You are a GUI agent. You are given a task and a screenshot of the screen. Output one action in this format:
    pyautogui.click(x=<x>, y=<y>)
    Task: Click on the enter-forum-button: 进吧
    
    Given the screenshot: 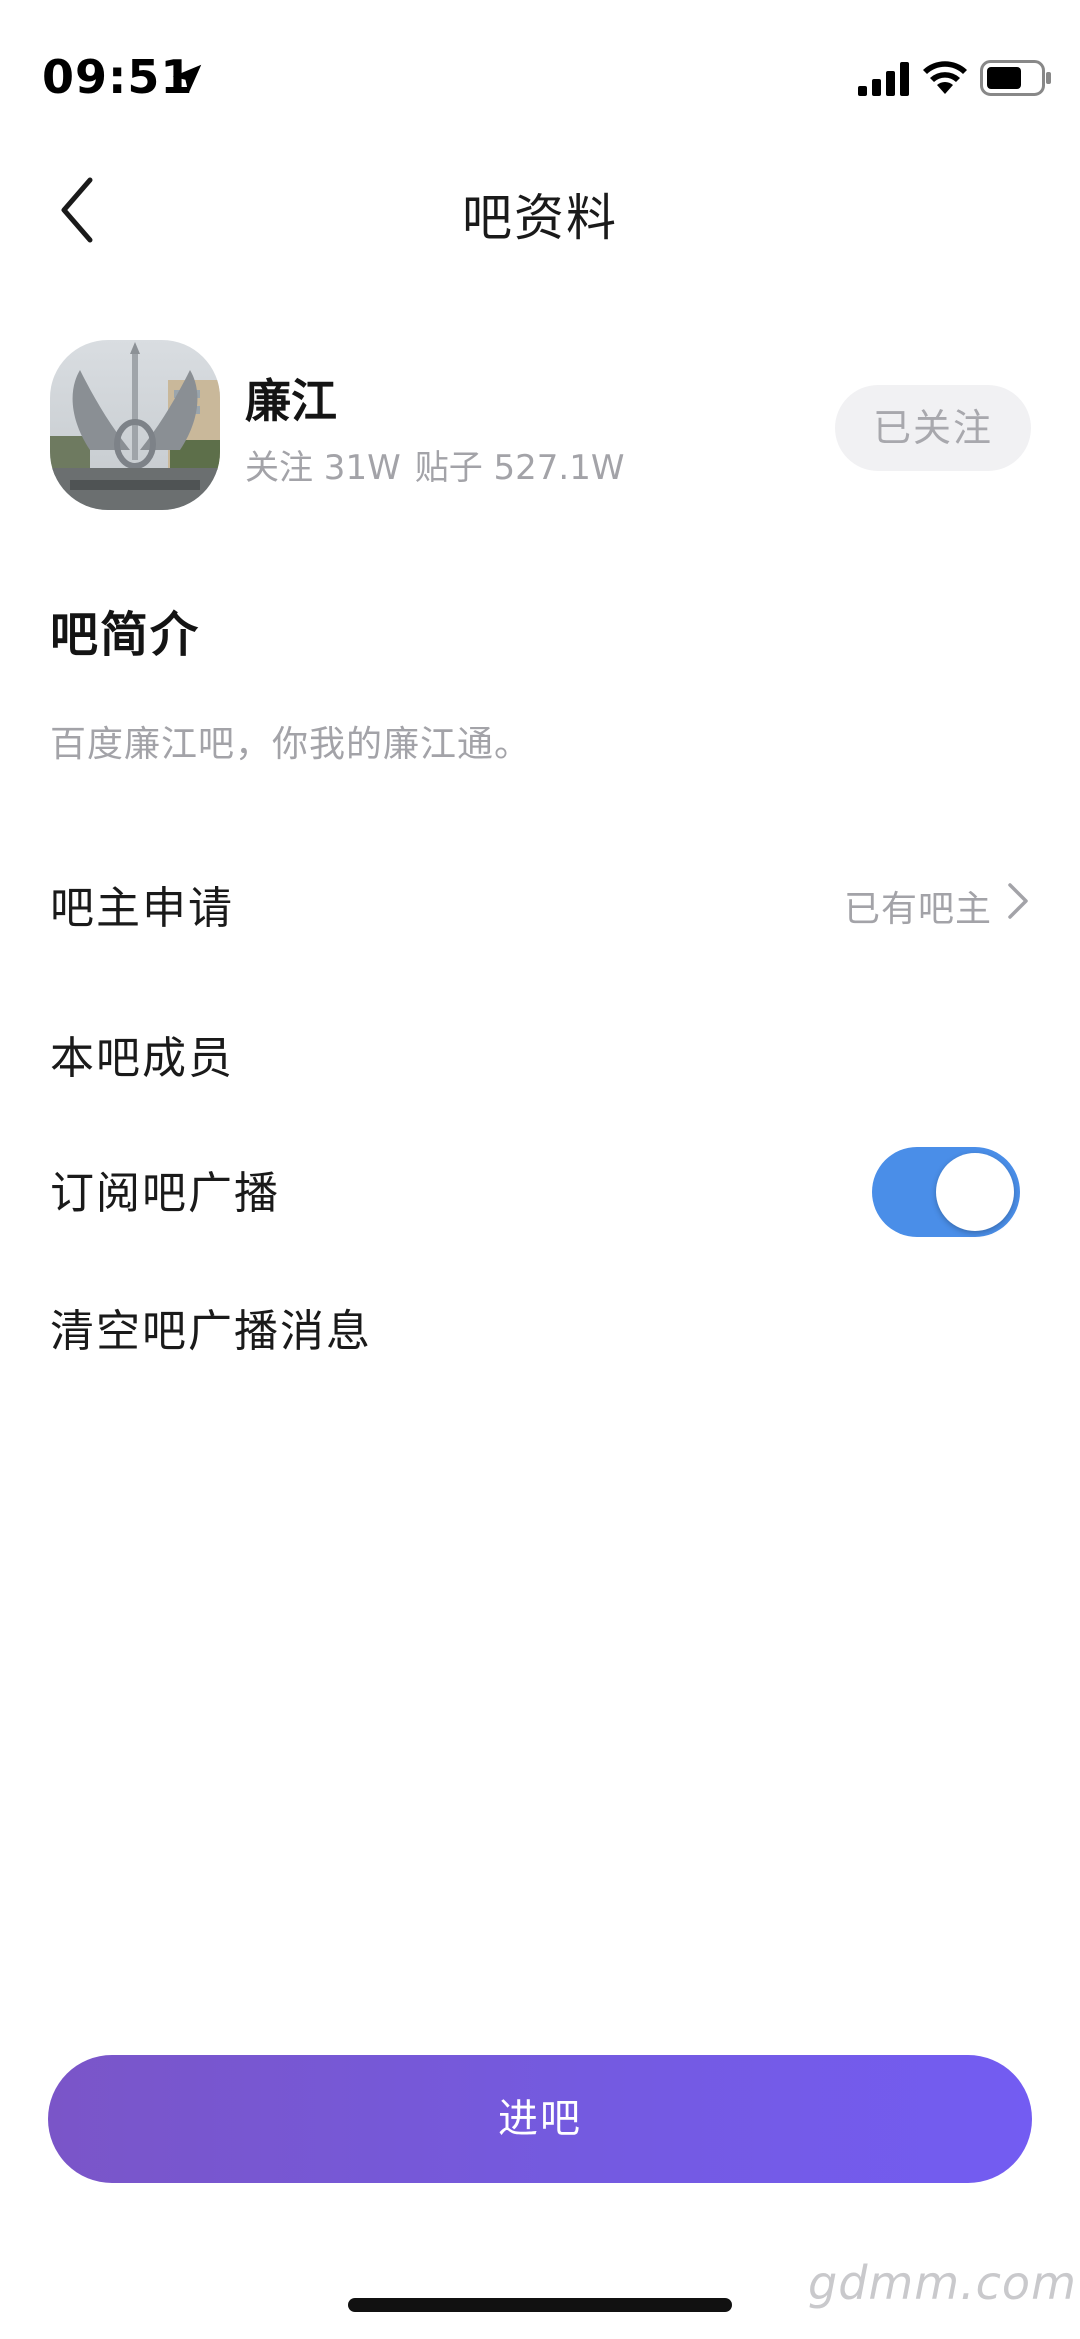 What is the action you would take?
    pyautogui.click(x=540, y=2119)
    